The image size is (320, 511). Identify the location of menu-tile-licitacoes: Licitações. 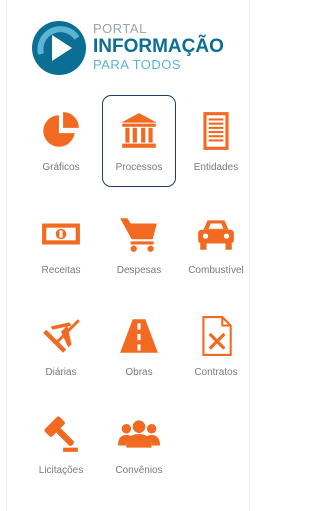
(61, 444).